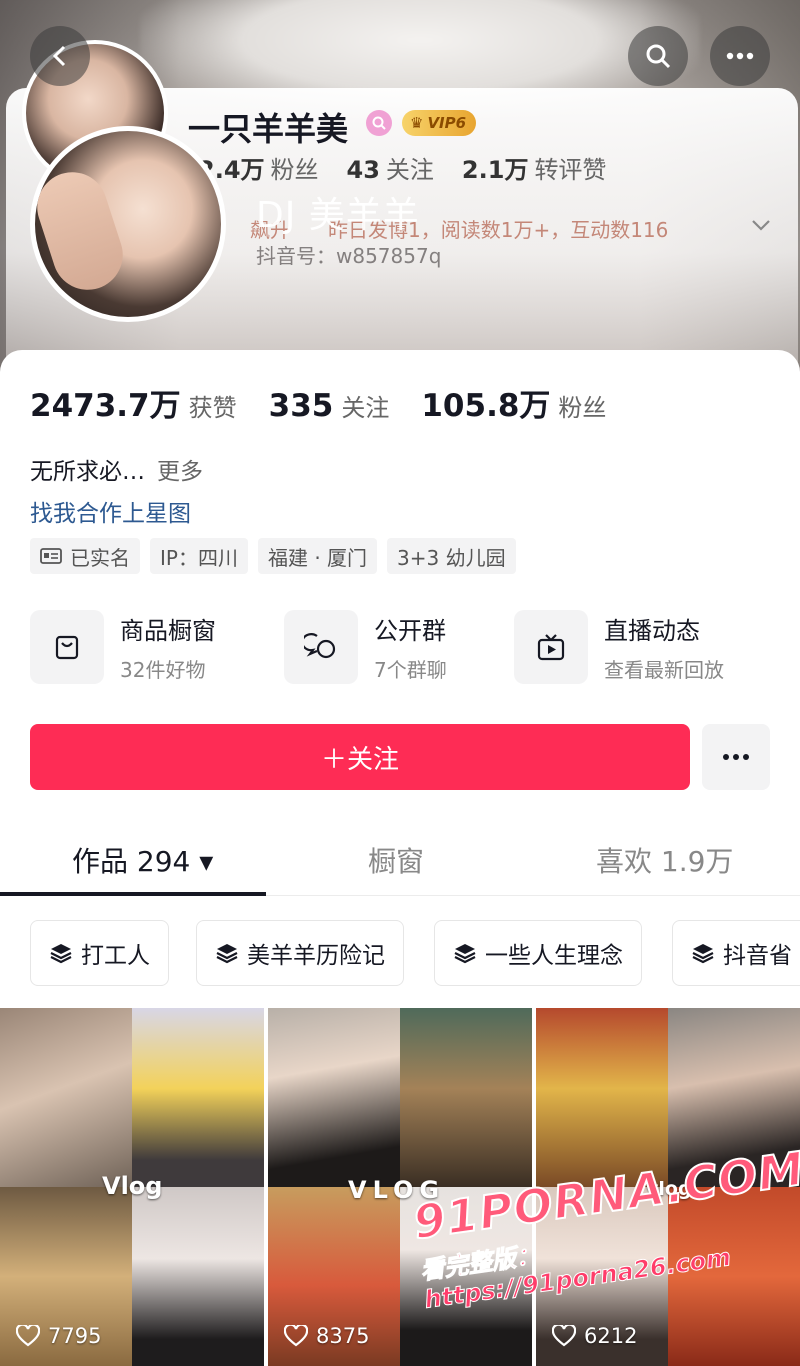 This screenshot has height=1366, width=800. I want to click on collection-chip: 一些人生理念, so click(538, 953).